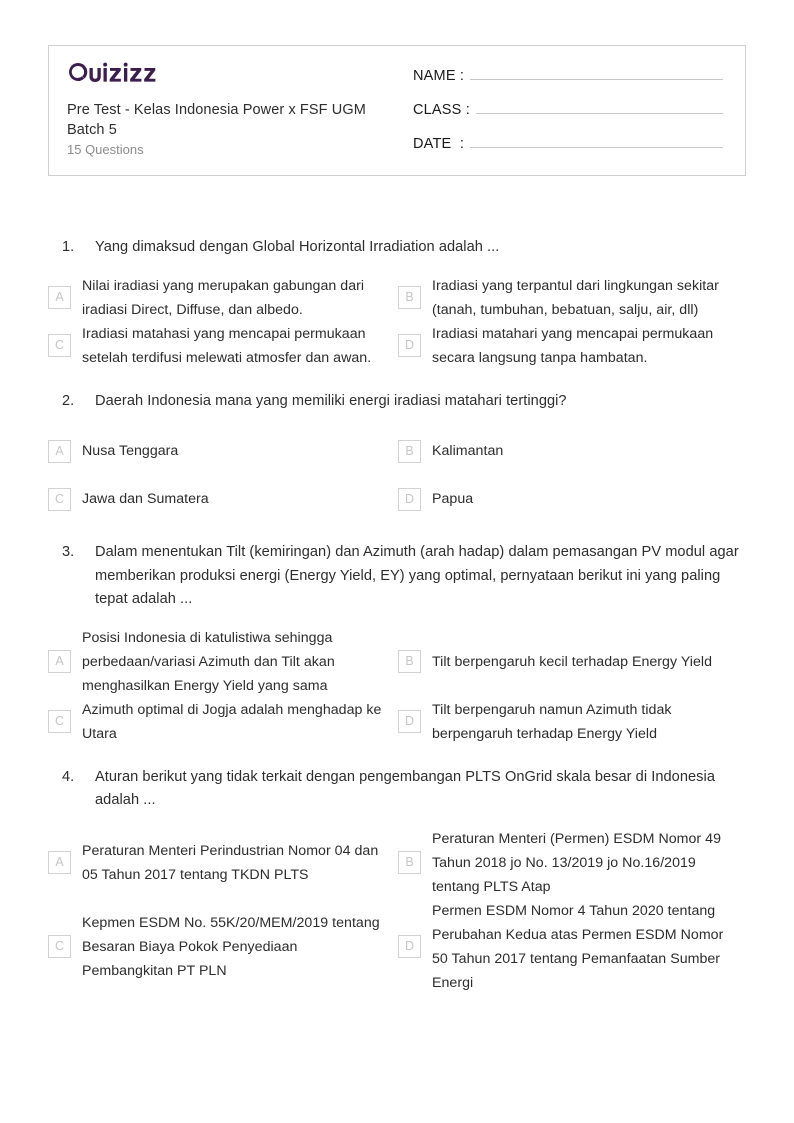 Image resolution: width=794 pixels, height=1123 pixels. I want to click on quizizz-logo-icon, so click(112, 72).